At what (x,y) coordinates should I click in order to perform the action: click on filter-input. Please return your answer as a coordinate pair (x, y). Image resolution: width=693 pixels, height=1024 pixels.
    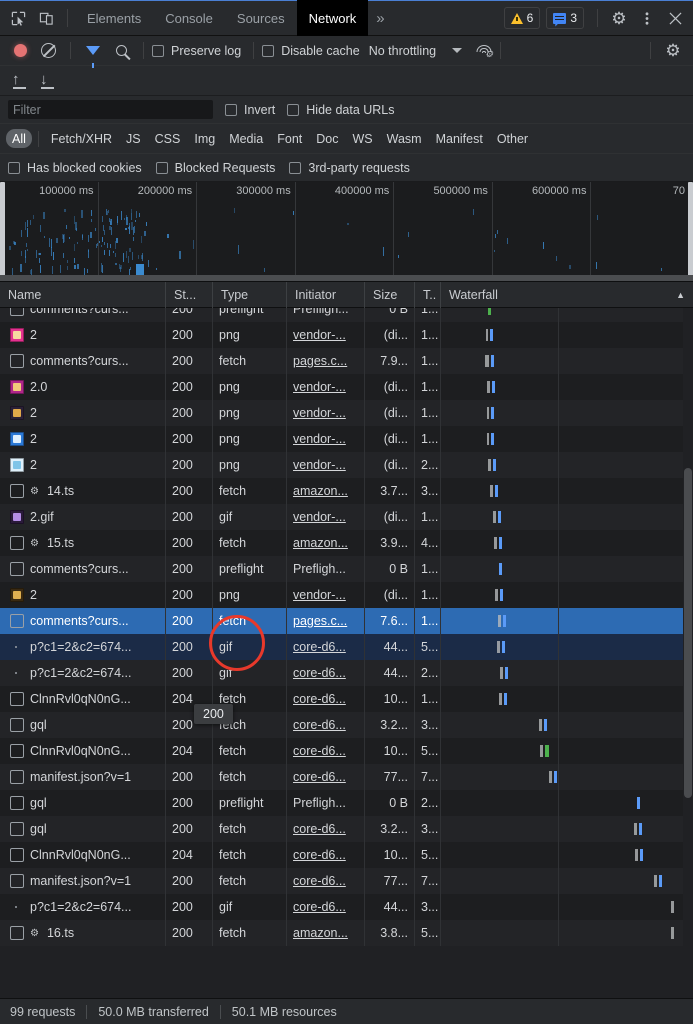
    Looking at the image, I should click on (110, 109).